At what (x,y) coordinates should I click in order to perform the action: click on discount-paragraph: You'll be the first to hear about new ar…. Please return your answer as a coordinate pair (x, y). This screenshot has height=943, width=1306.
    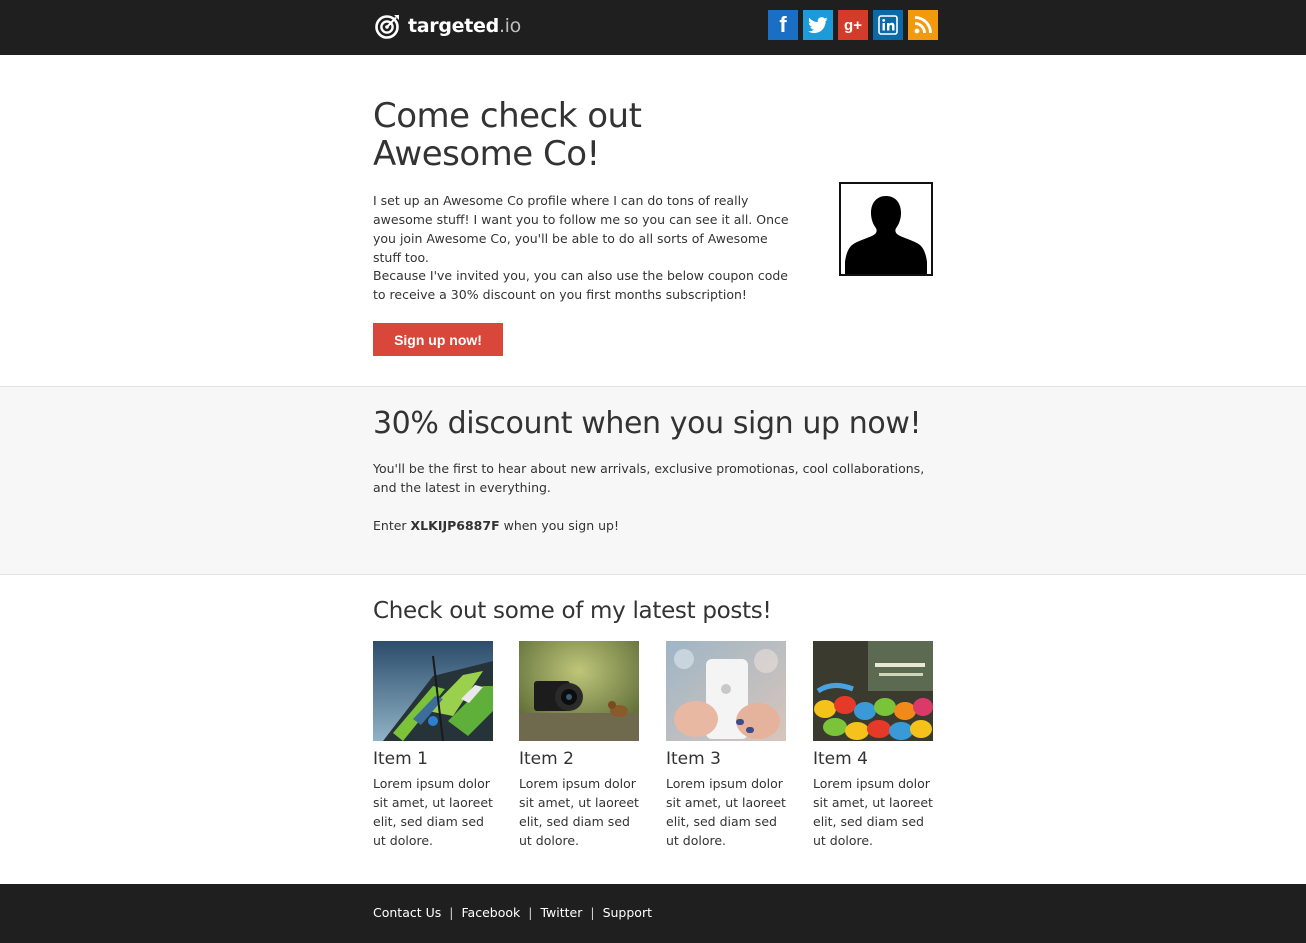
    Looking at the image, I should click on (649, 478).